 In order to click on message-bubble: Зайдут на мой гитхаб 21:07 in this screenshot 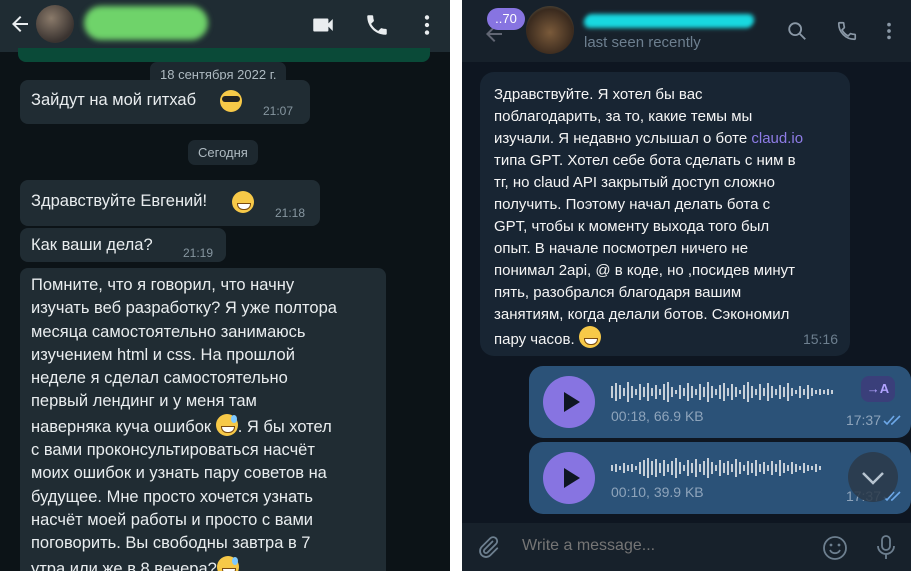, I will do `click(165, 102)`.